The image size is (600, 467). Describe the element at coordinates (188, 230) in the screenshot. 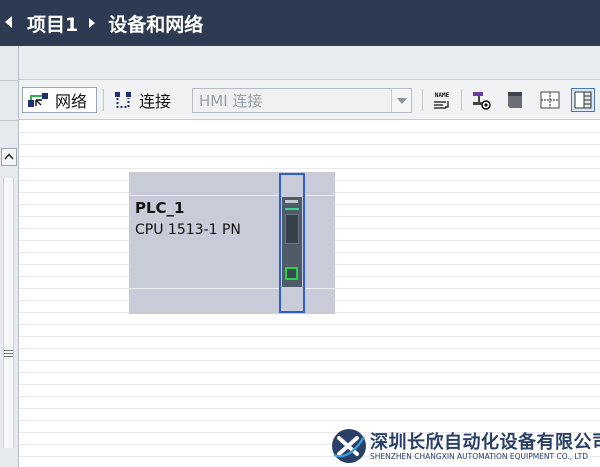

I see `device-type: CPU 1513-1 PN` at that location.